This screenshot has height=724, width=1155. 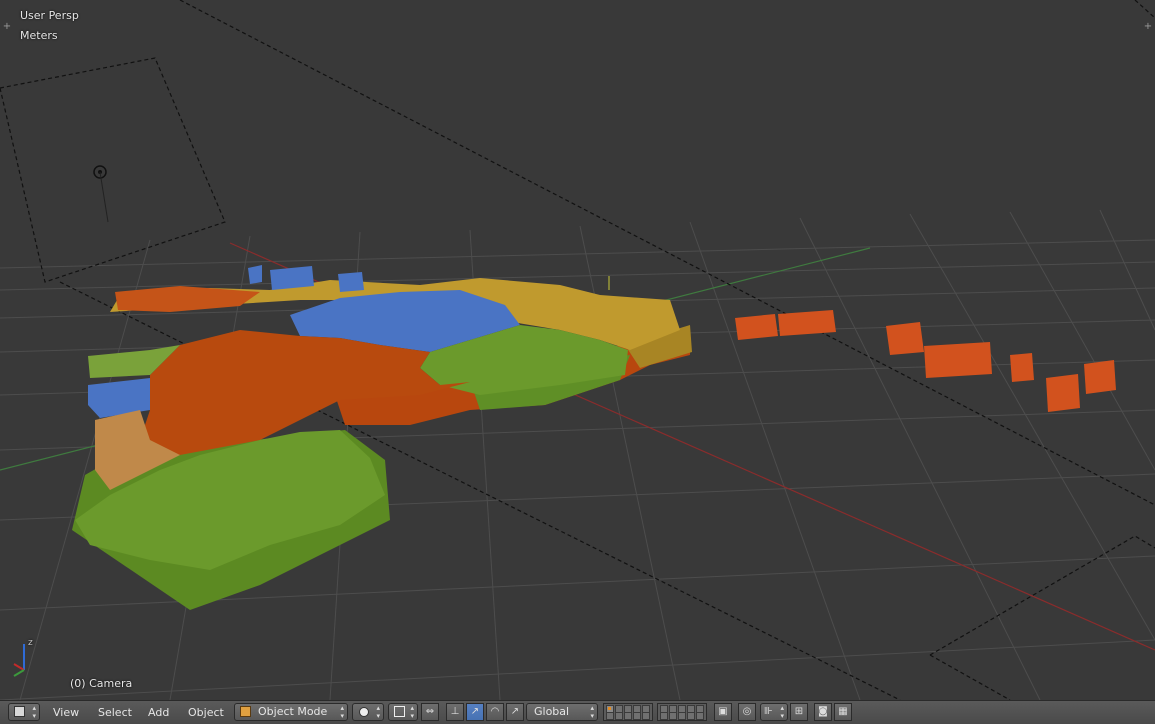 I want to click on translate-manipulator-icon: ↗, so click(x=475, y=712).